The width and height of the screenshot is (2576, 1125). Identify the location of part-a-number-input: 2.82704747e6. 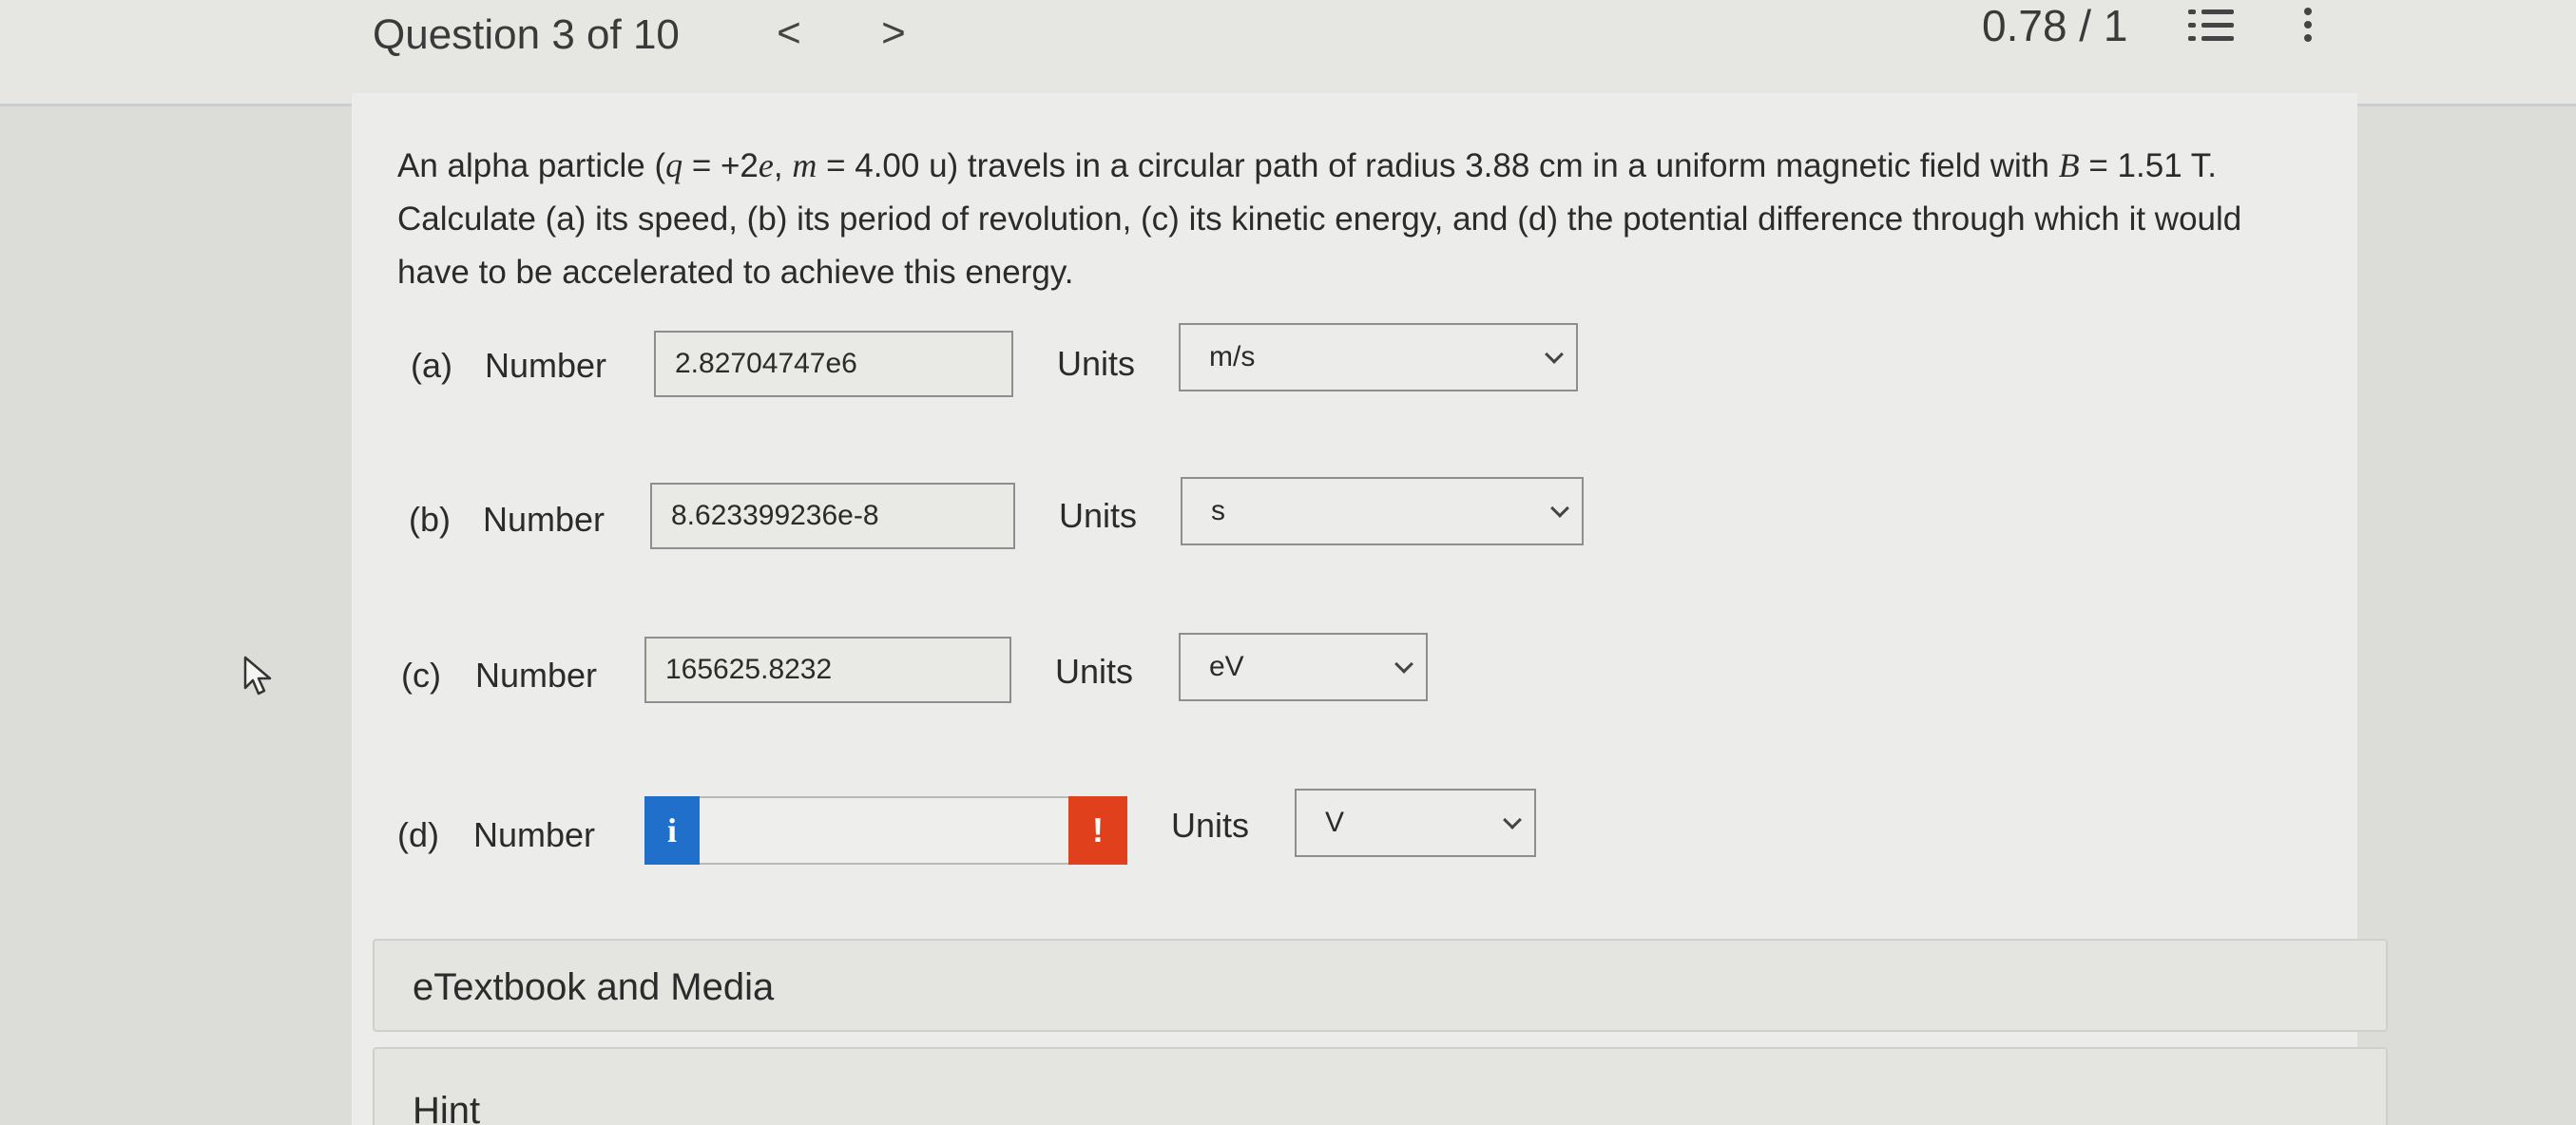
(834, 364).